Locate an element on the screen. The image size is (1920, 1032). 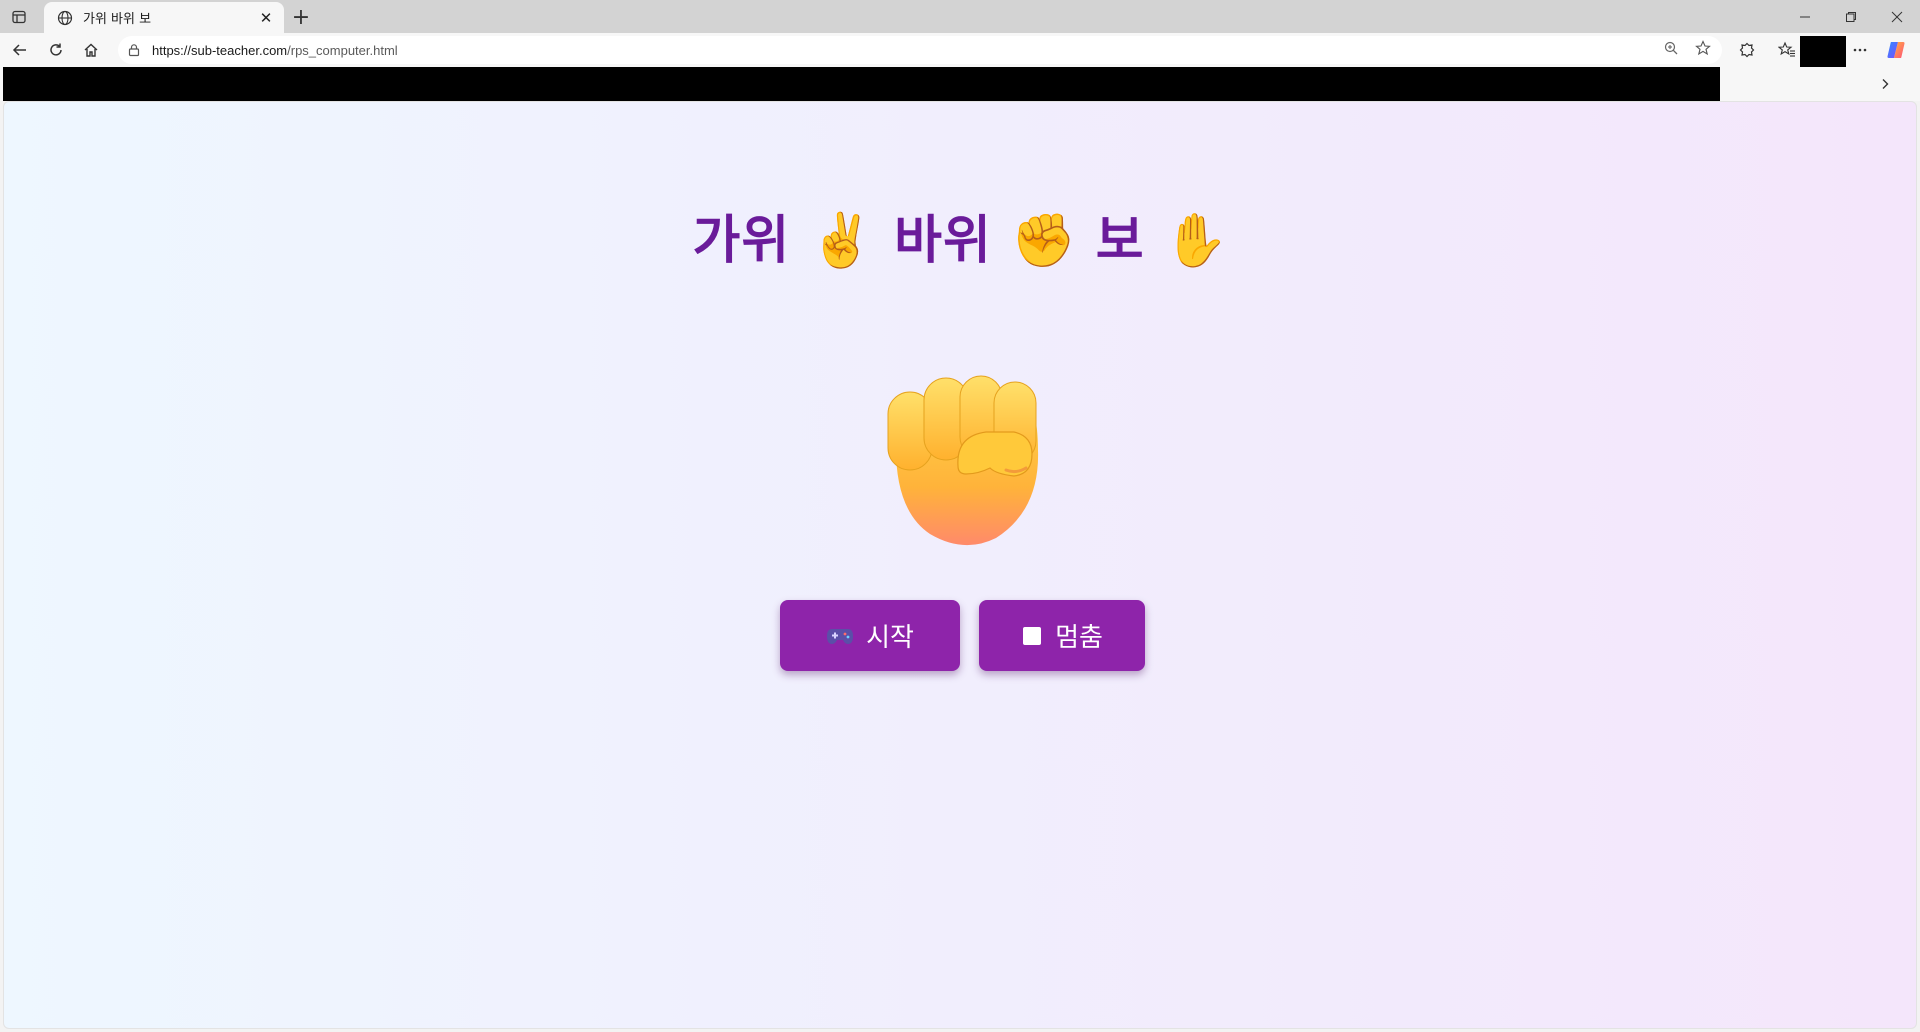
stop-square-icon is located at coordinates (1032, 636).